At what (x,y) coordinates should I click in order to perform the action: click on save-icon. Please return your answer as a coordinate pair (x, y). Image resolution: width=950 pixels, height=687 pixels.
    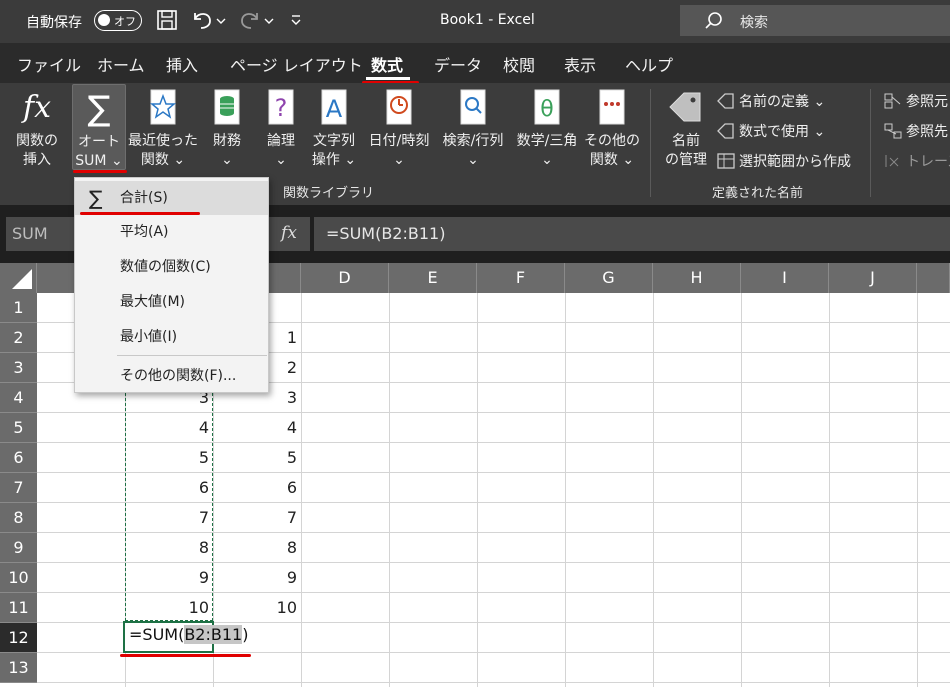
    Looking at the image, I should click on (168, 21).